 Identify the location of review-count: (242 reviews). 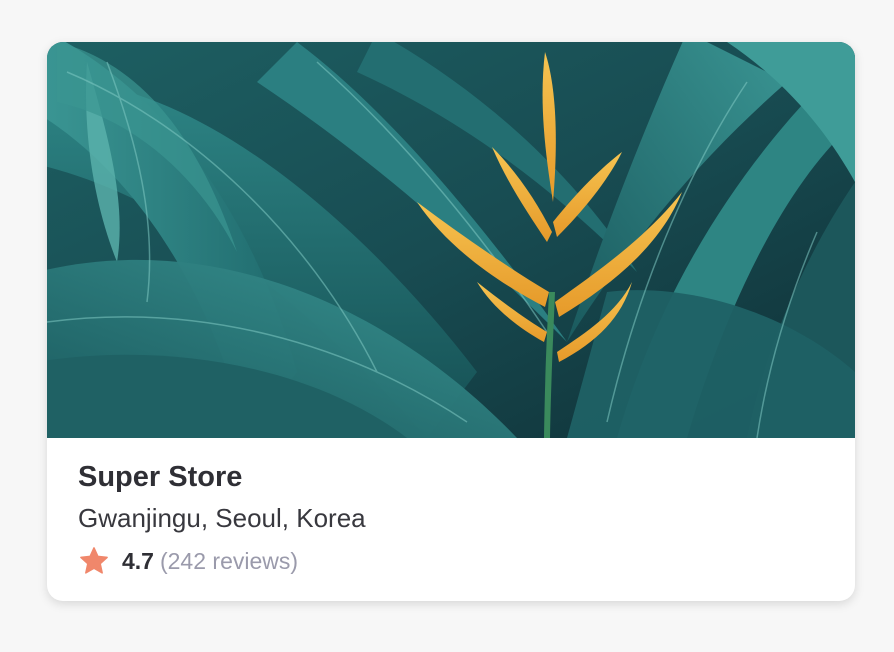
(229, 561).